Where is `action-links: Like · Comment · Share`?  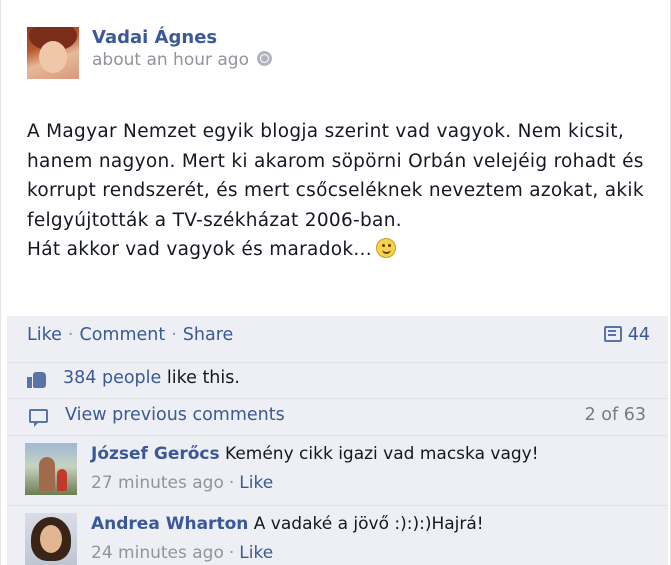 action-links: Like · Comment · Share is located at coordinates (130, 335).